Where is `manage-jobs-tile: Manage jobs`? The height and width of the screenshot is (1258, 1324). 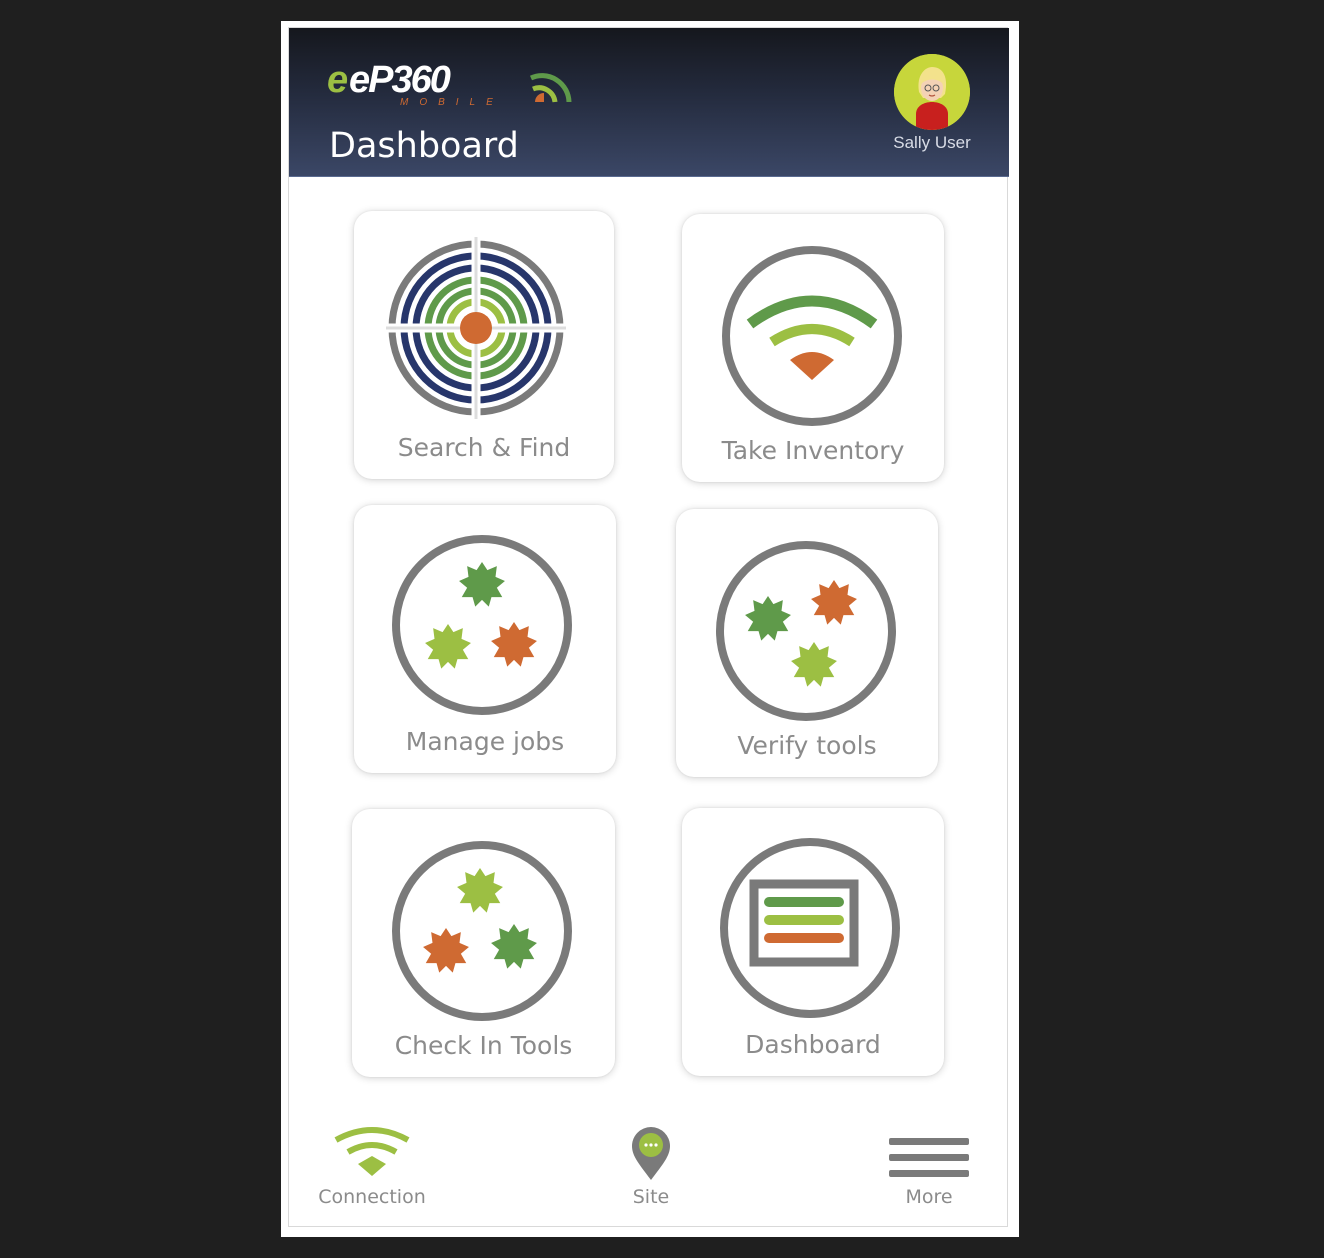
manage-jobs-tile: Manage jobs is located at coordinates (485, 639).